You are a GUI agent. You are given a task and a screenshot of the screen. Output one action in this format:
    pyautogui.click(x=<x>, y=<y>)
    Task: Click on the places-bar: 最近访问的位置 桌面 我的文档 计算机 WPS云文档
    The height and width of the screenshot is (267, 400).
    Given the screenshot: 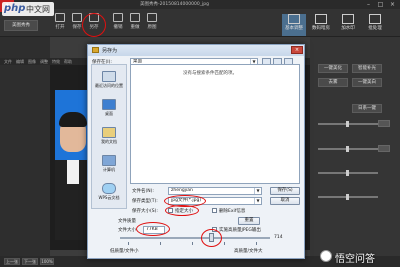 What is the action you would take?
    pyautogui.click(x=109, y=136)
    